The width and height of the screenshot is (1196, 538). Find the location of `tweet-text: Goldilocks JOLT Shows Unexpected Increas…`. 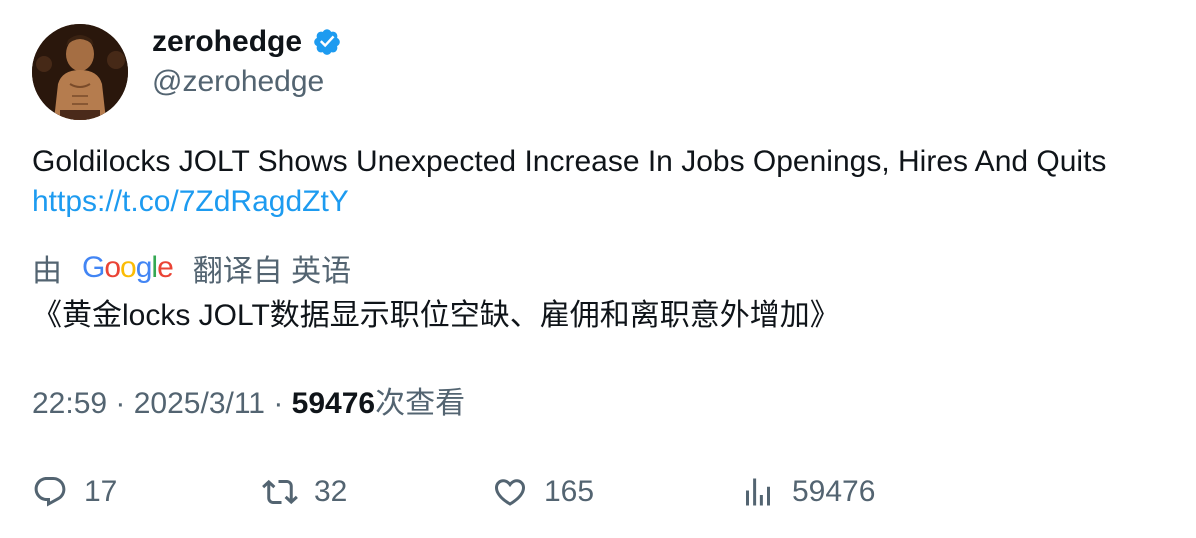

tweet-text: Goldilocks JOLT Shows Unexpected Increas… is located at coordinates (597, 182).